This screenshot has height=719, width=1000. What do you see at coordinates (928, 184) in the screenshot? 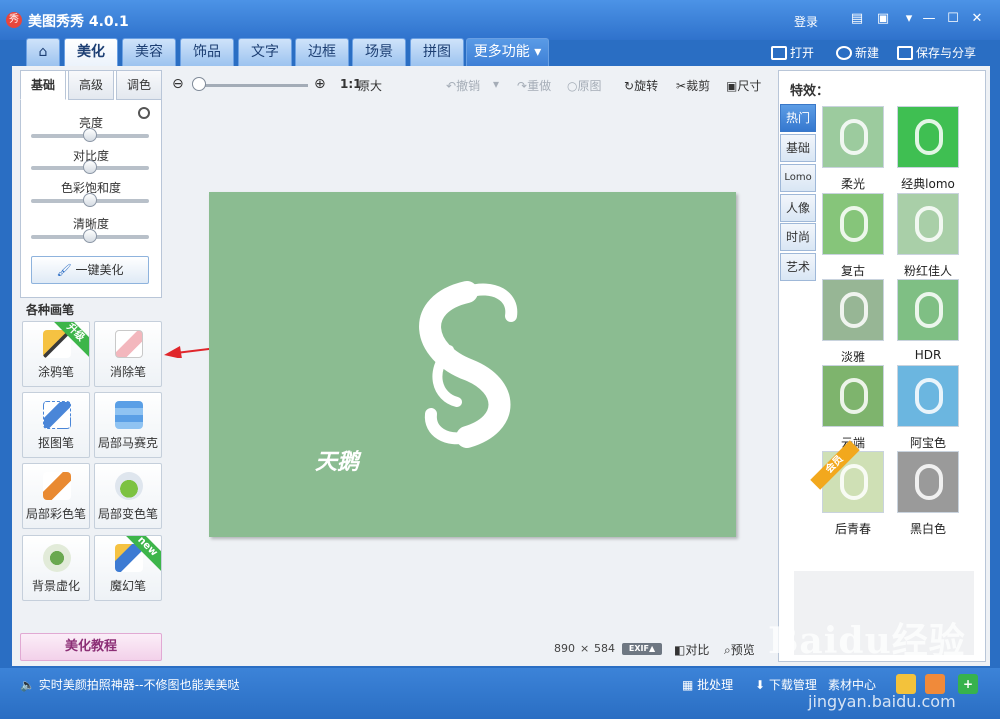
I see `effect-label: 经典lomo` at bounding box center [928, 184].